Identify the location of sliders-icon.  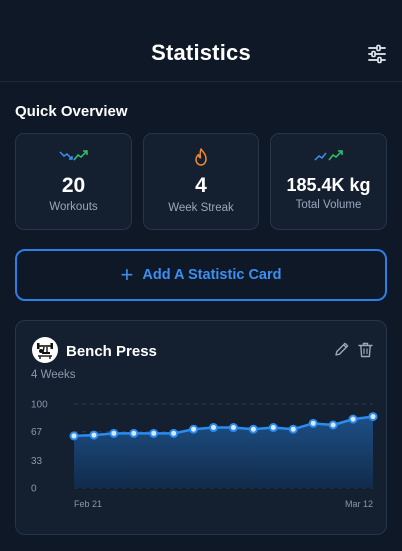
(377, 54).